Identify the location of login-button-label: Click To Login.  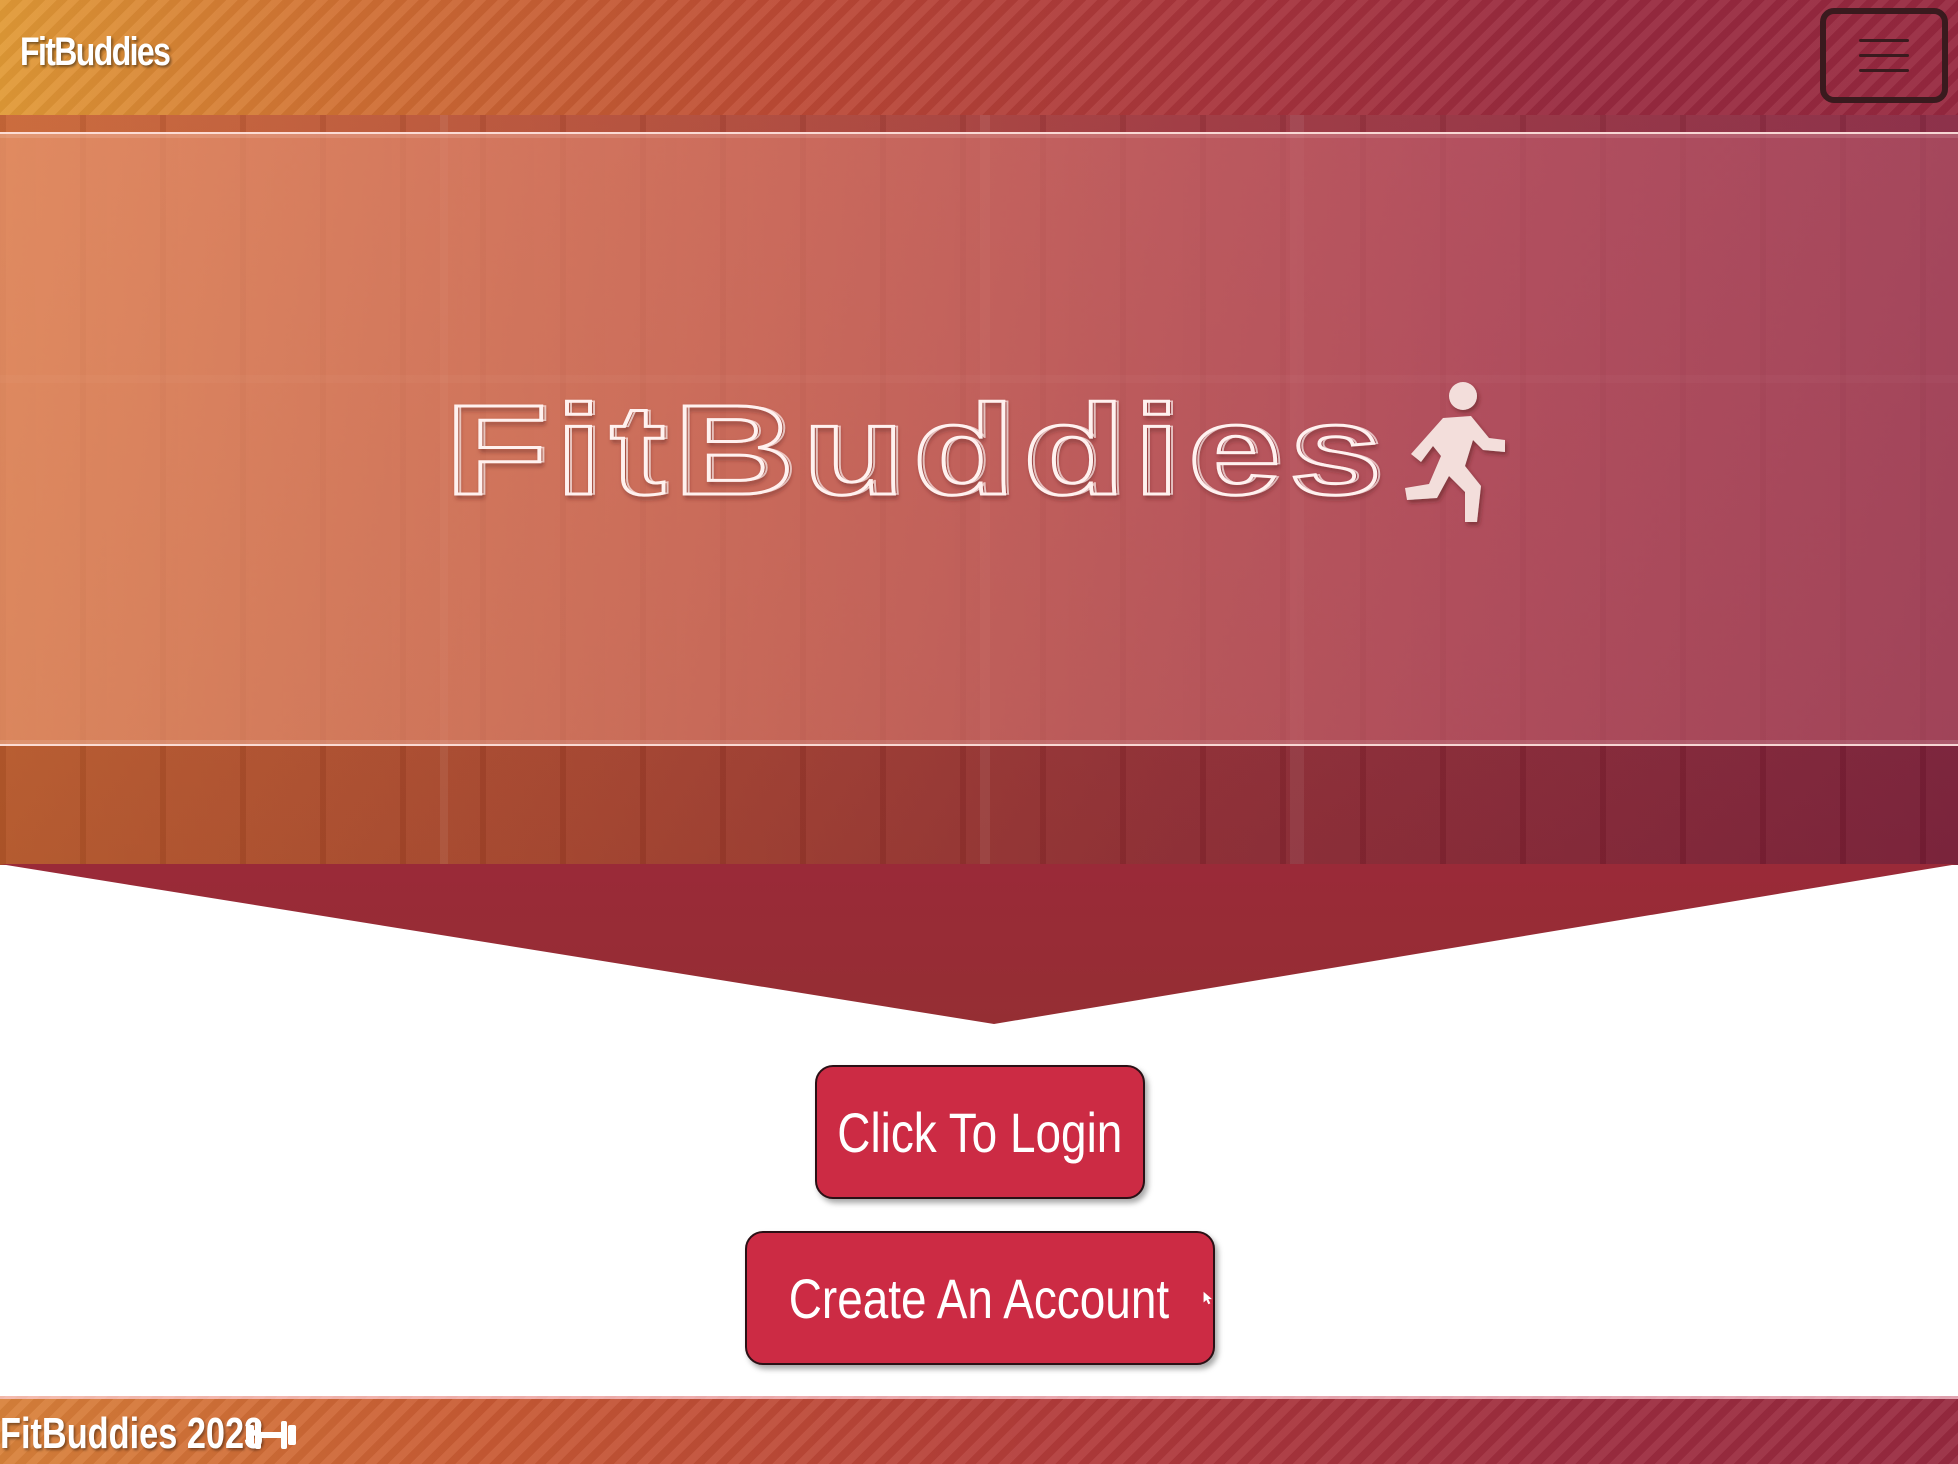
(980, 1132).